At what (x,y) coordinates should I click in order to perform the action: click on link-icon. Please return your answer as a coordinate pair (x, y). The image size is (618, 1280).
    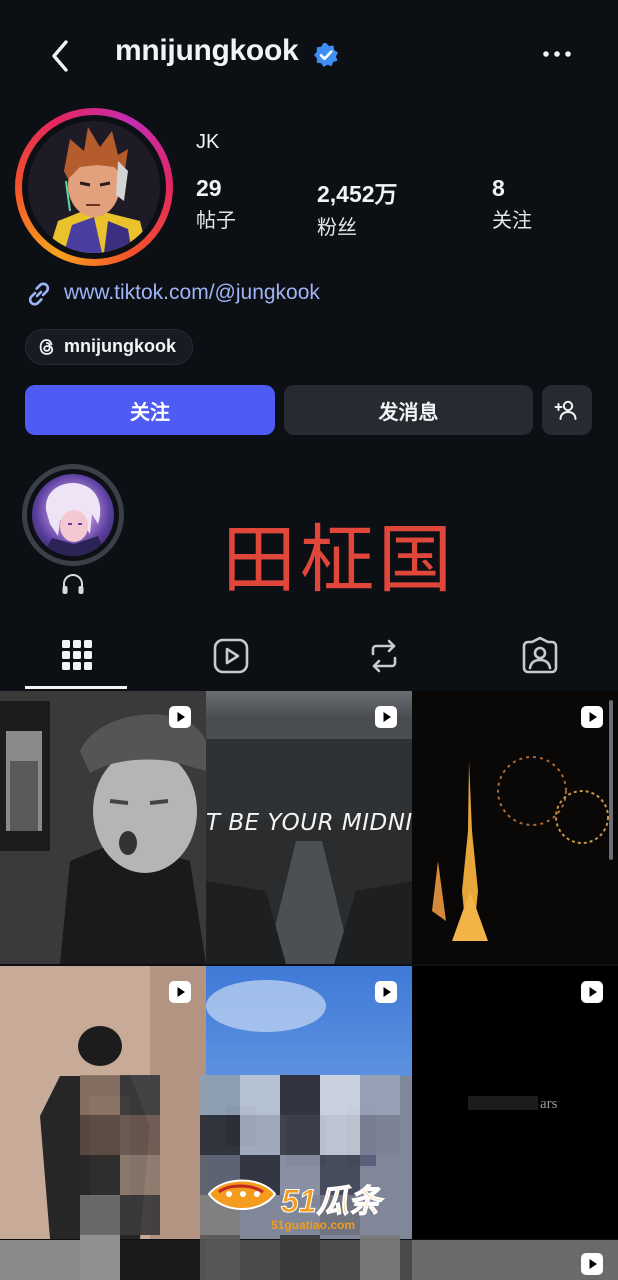
    Looking at the image, I should click on (39, 294).